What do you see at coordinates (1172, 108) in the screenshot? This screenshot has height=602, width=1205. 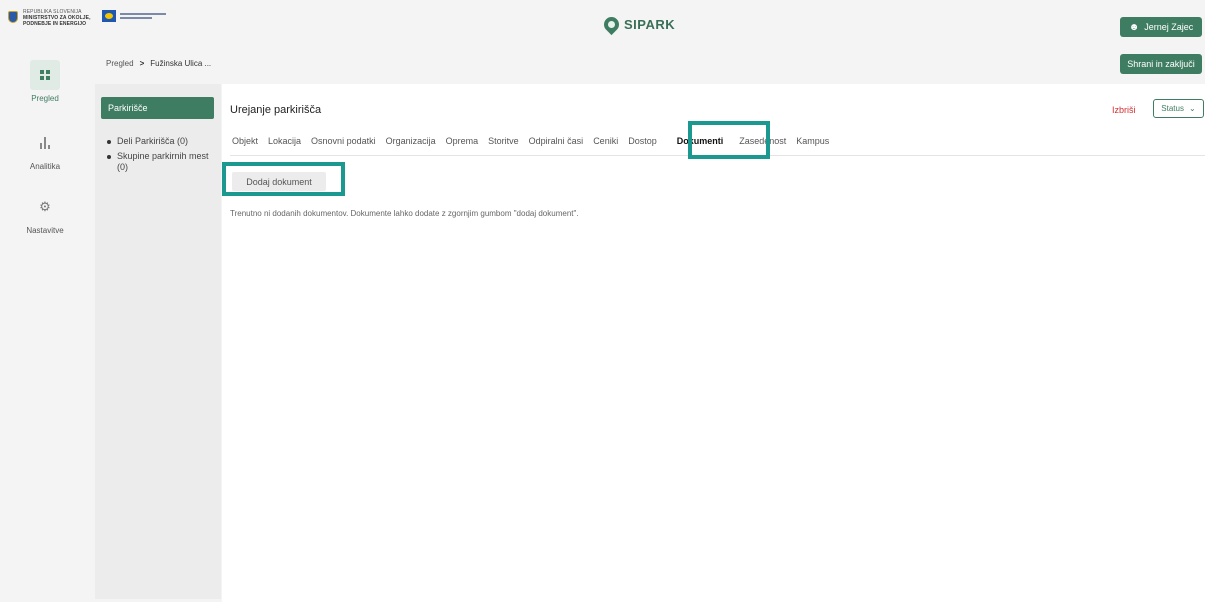 I see `status-label: Status` at bounding box center [1172, 108].